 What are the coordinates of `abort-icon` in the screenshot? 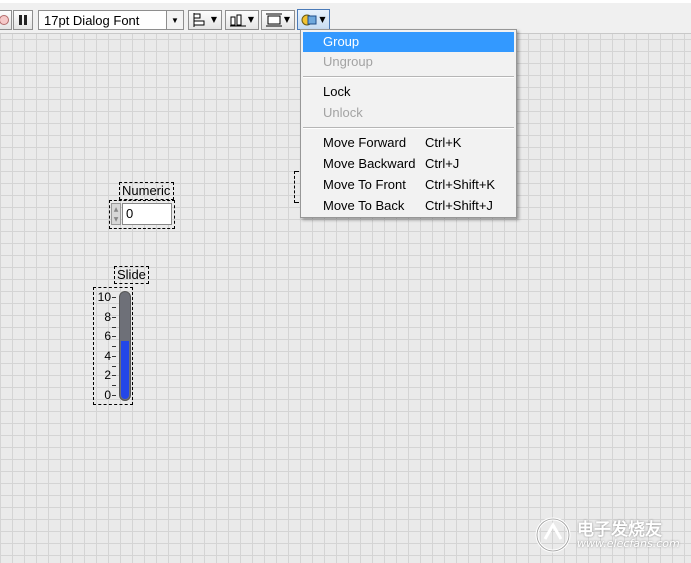 It's located at (4, 20).